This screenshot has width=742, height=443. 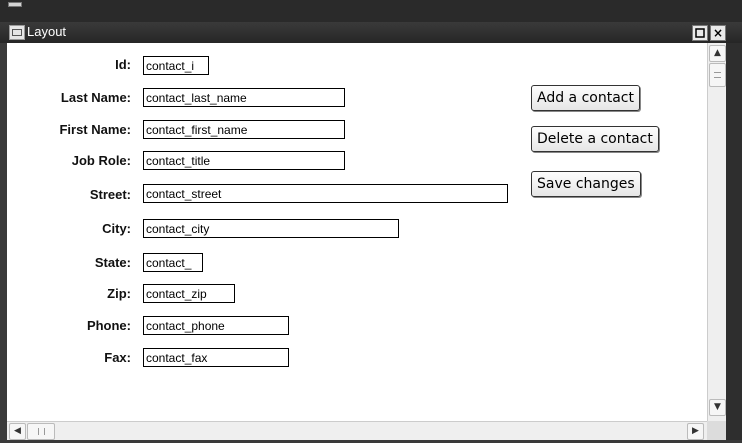 What do you see at coordinates (595, 139) in the screenshot?
I see `delete-contact-button: Delete a contact` at bounding box center [595, 139].